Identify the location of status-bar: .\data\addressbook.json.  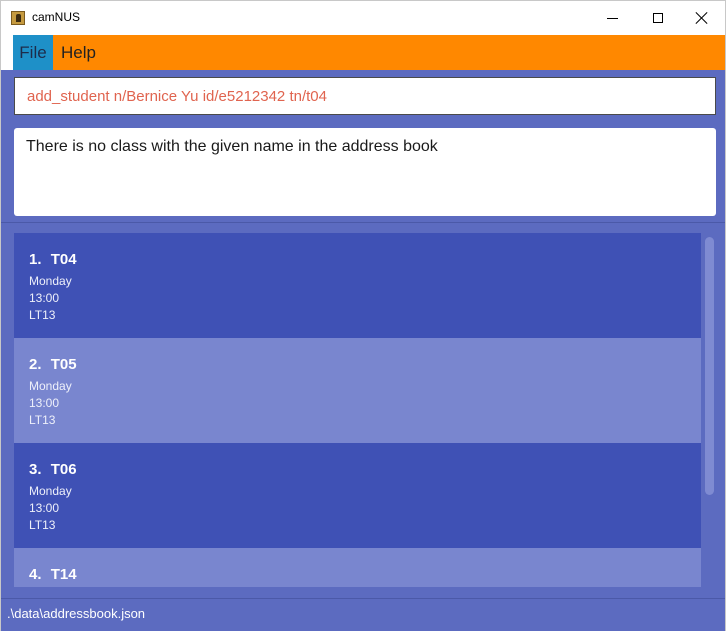
(363, 613).